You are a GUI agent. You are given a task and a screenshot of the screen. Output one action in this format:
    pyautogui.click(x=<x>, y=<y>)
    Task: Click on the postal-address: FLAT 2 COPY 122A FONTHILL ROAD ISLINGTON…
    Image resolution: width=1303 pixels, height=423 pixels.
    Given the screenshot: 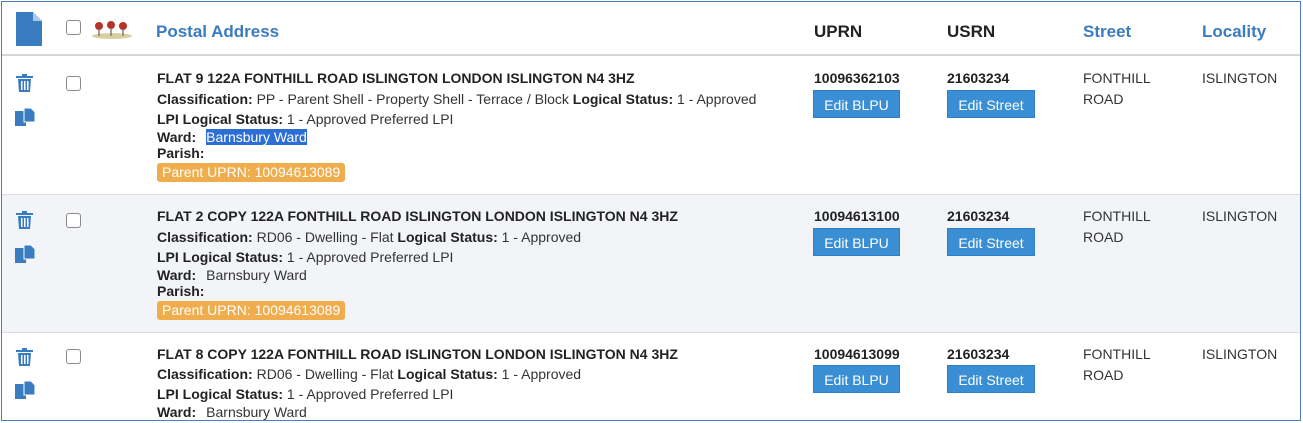 What is the action you would take?
    pyautogui.click(x=417, y=216)
    